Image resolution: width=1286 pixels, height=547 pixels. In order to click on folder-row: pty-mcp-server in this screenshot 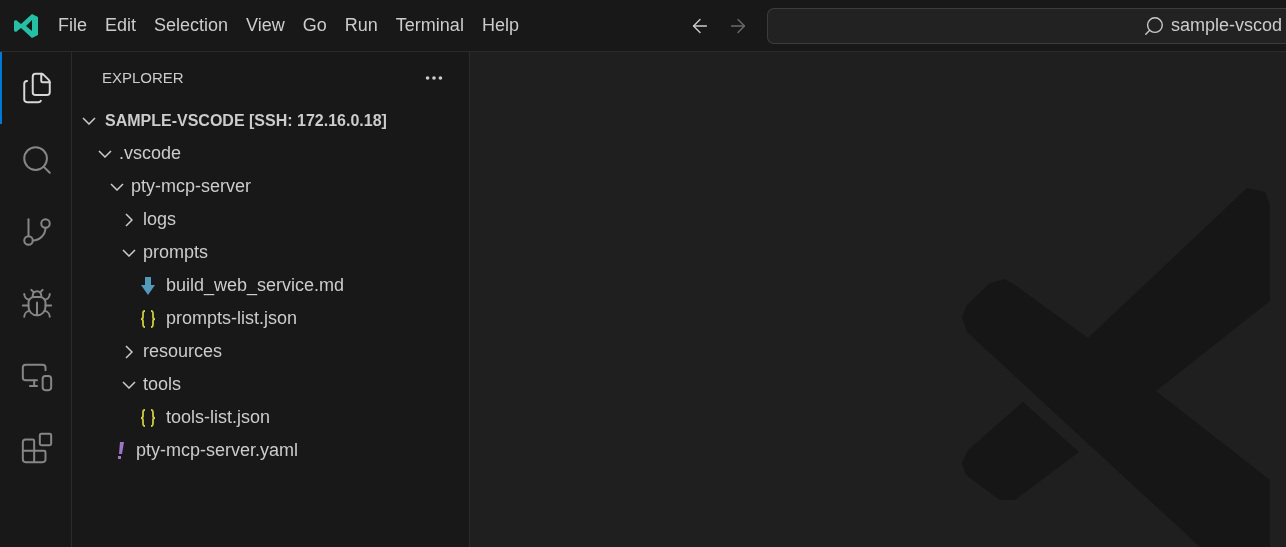, I will do `click(270, 186)`.